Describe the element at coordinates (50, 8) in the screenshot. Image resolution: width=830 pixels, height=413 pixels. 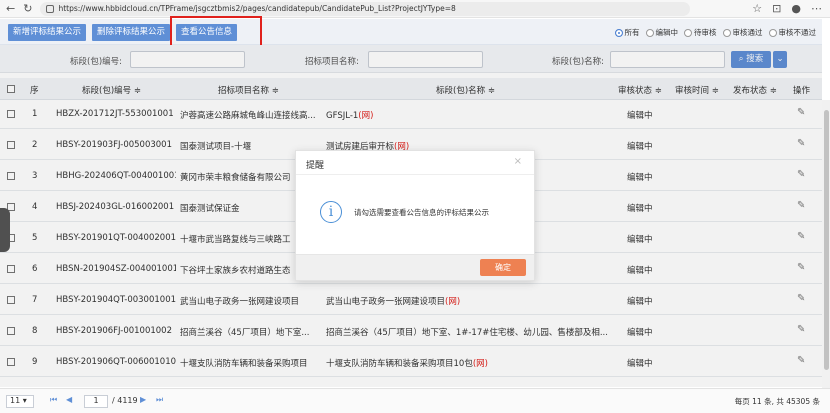
I see `lock-icon` at that location.